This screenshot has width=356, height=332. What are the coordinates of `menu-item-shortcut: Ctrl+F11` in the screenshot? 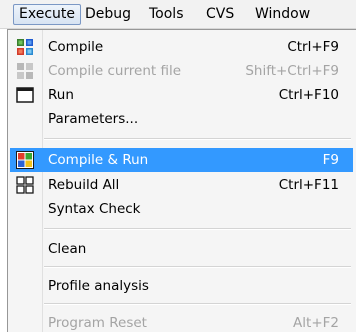 It's located at (308, 185).